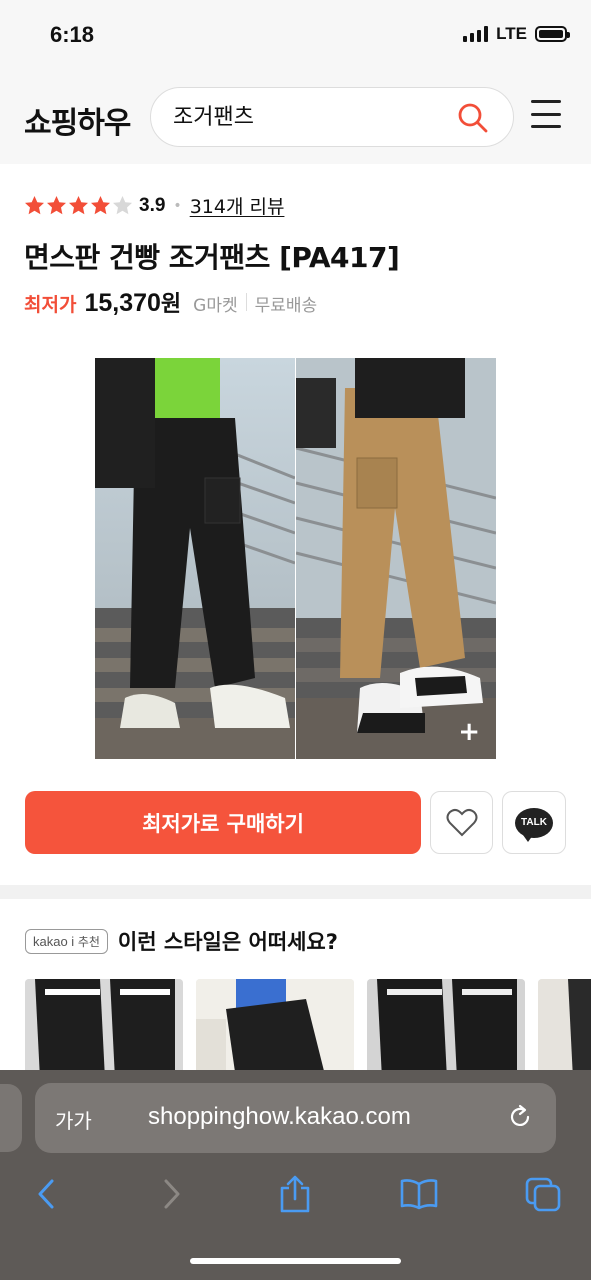  What do you see at coordinates (473, 118) in the screenshot?
I see `search-icon` at bounding box center [473, 118].